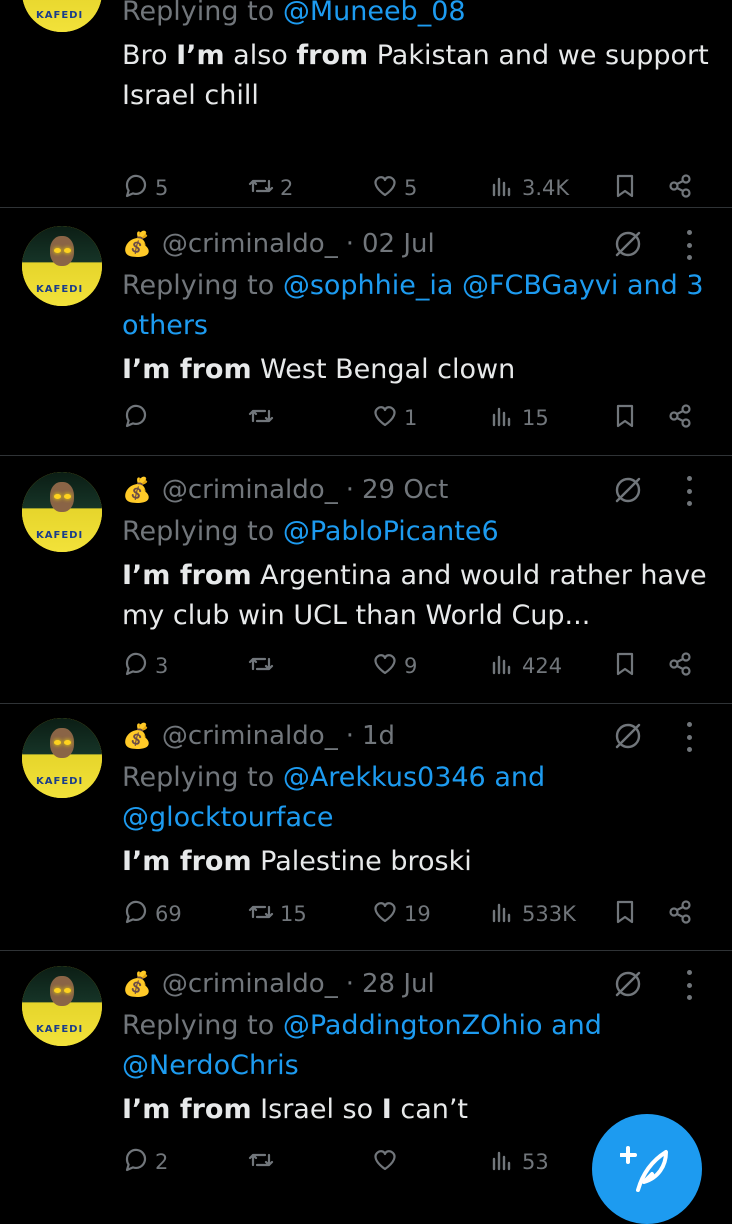  I want to click on like-button: 5, so click(393, 188).